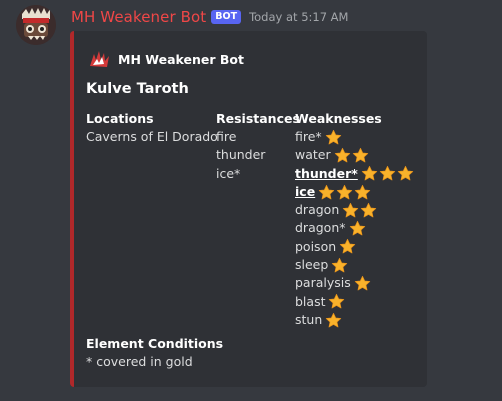 Image resolution: width=502 pixels, height=401 pixels. What do you see at coordinates (316, 246) in the screenshot?
I see `weakness-label: poison` at bounding box center [316, 246].